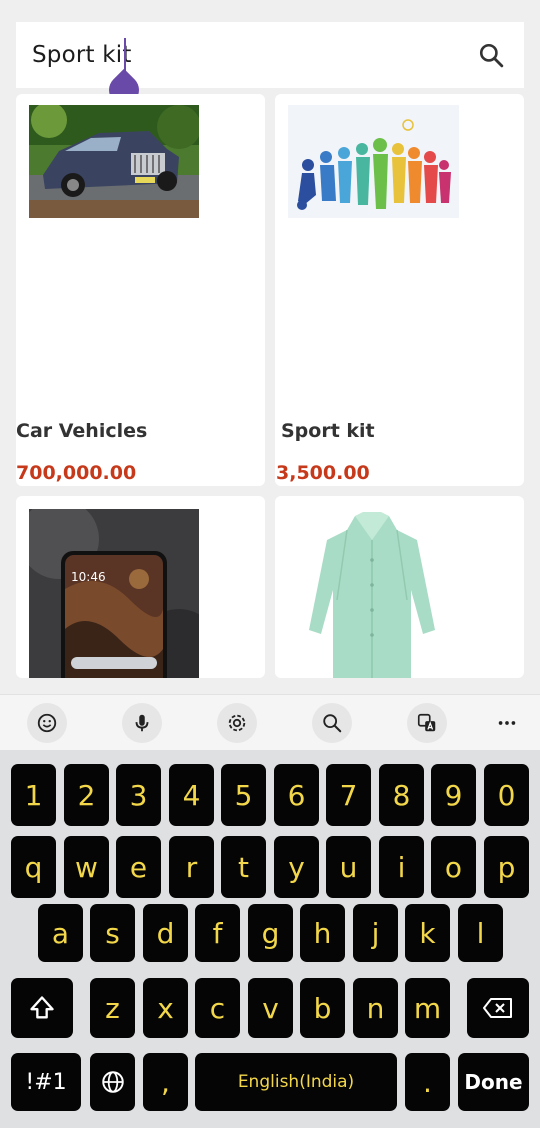 This screenshot has width=540, height=1128. What do you see at coordinates (427, 1082) in the screenshot?
I see `period-key: .` at bounding box center [427, 1082].